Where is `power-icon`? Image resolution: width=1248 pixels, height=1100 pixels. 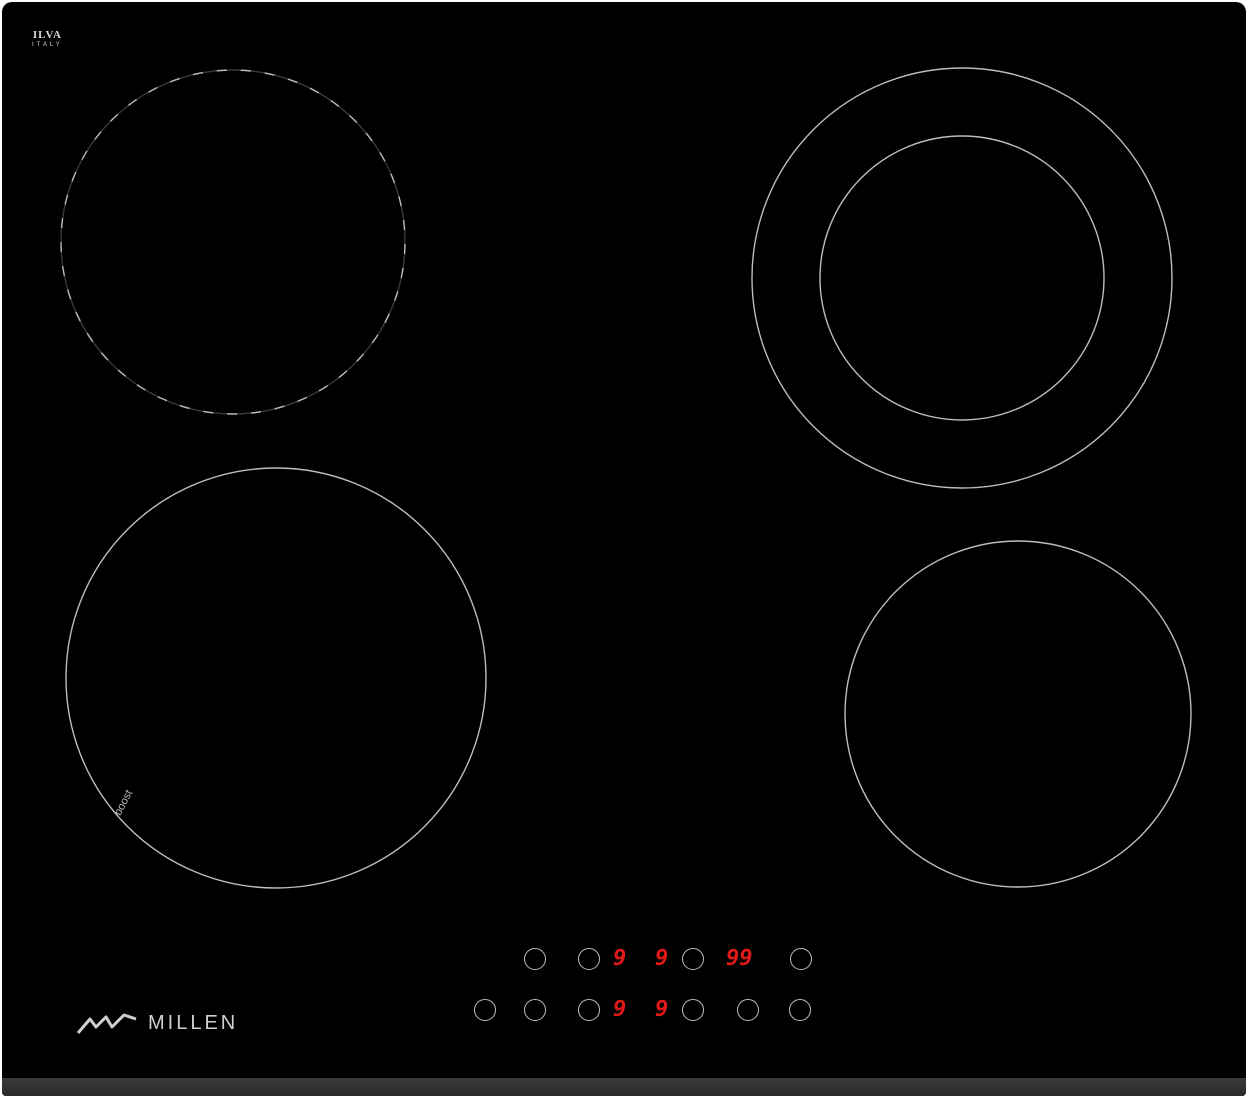 power-icon is located at coordinates (485, 1010).